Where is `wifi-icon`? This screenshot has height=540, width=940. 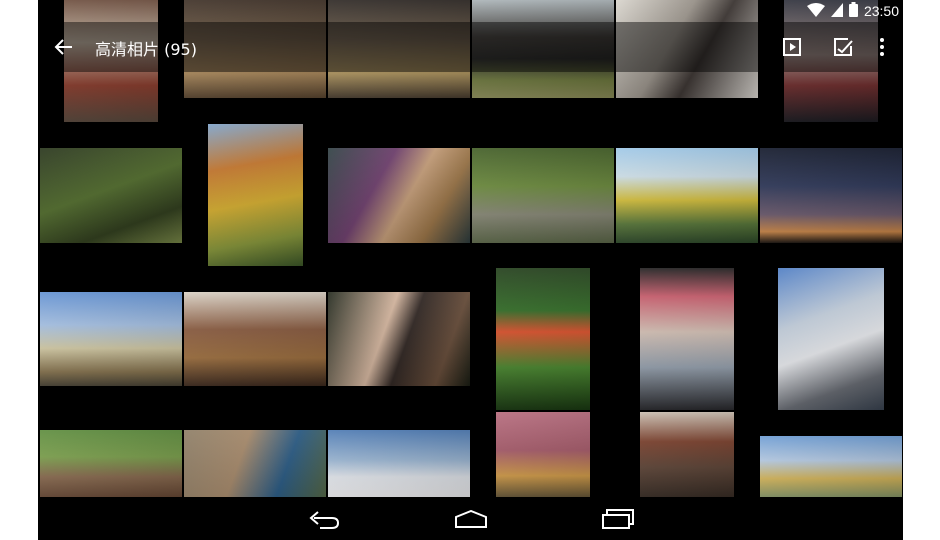
wifi-icon is located at coordinates (815, 11).